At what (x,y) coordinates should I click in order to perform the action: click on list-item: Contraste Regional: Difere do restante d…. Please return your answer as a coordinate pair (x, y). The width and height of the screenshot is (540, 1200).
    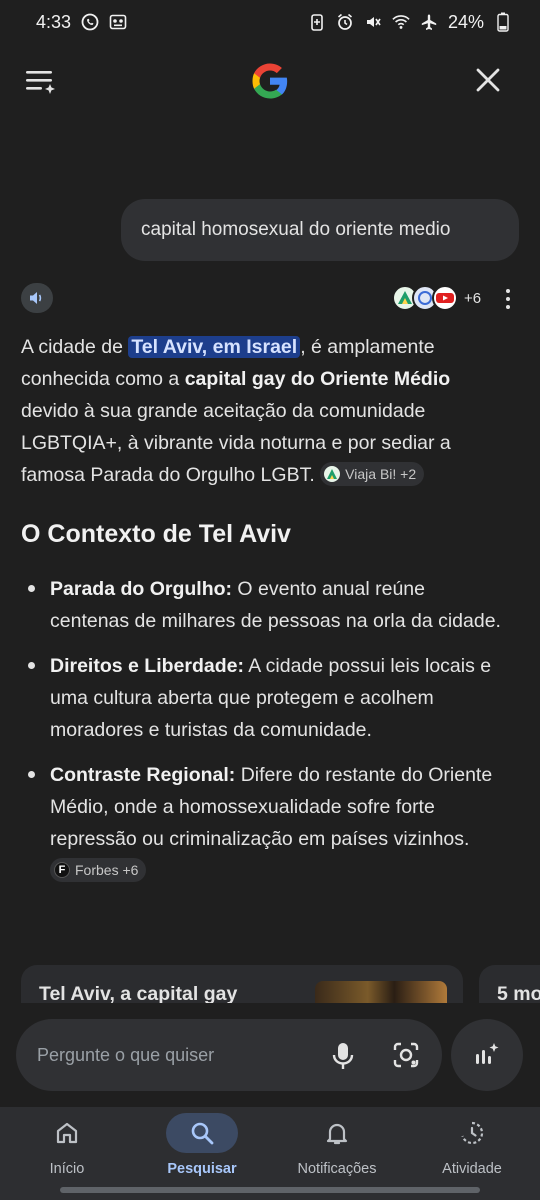
    Looking at the image, I should click on (261, 823).